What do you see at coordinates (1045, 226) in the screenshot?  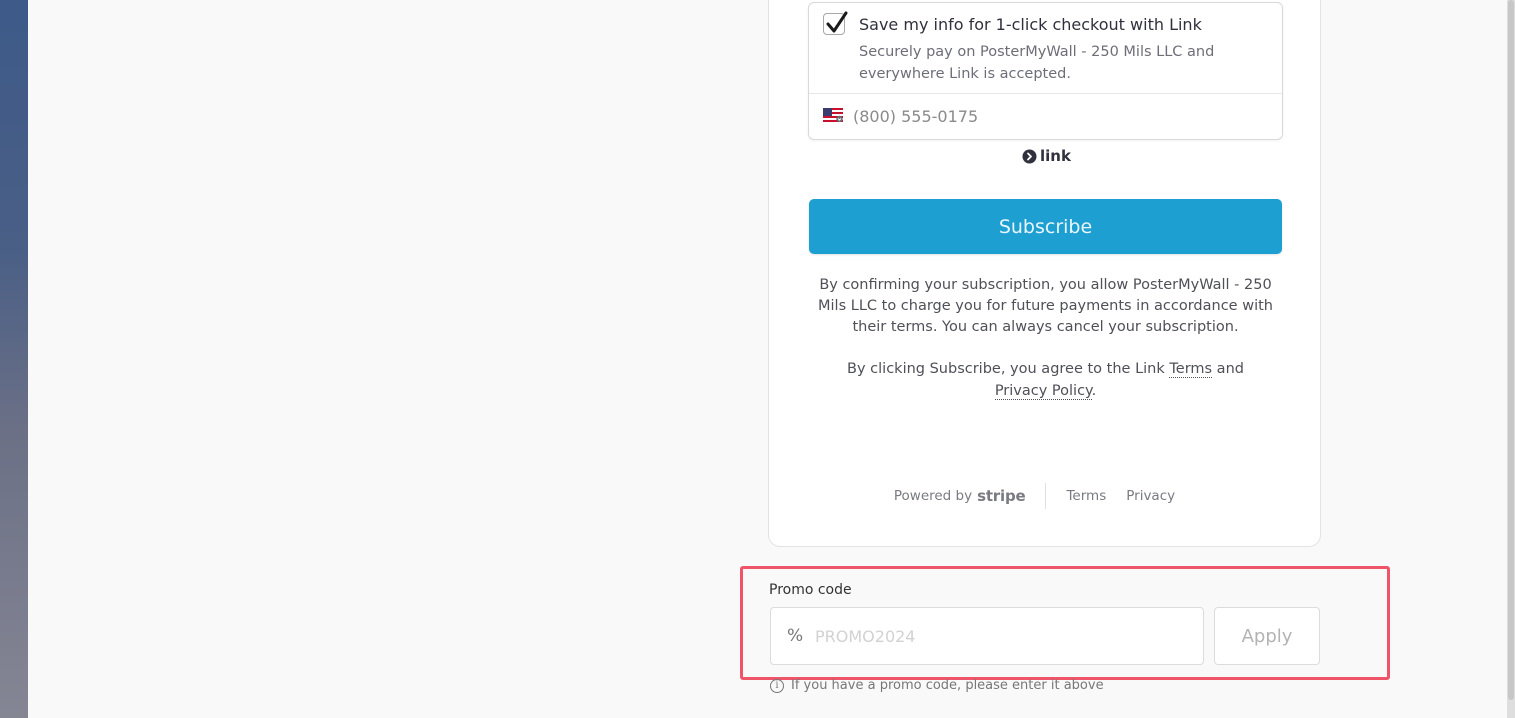 I see `subscribe-button: Subscribe` at bounding box center [1045, 226].